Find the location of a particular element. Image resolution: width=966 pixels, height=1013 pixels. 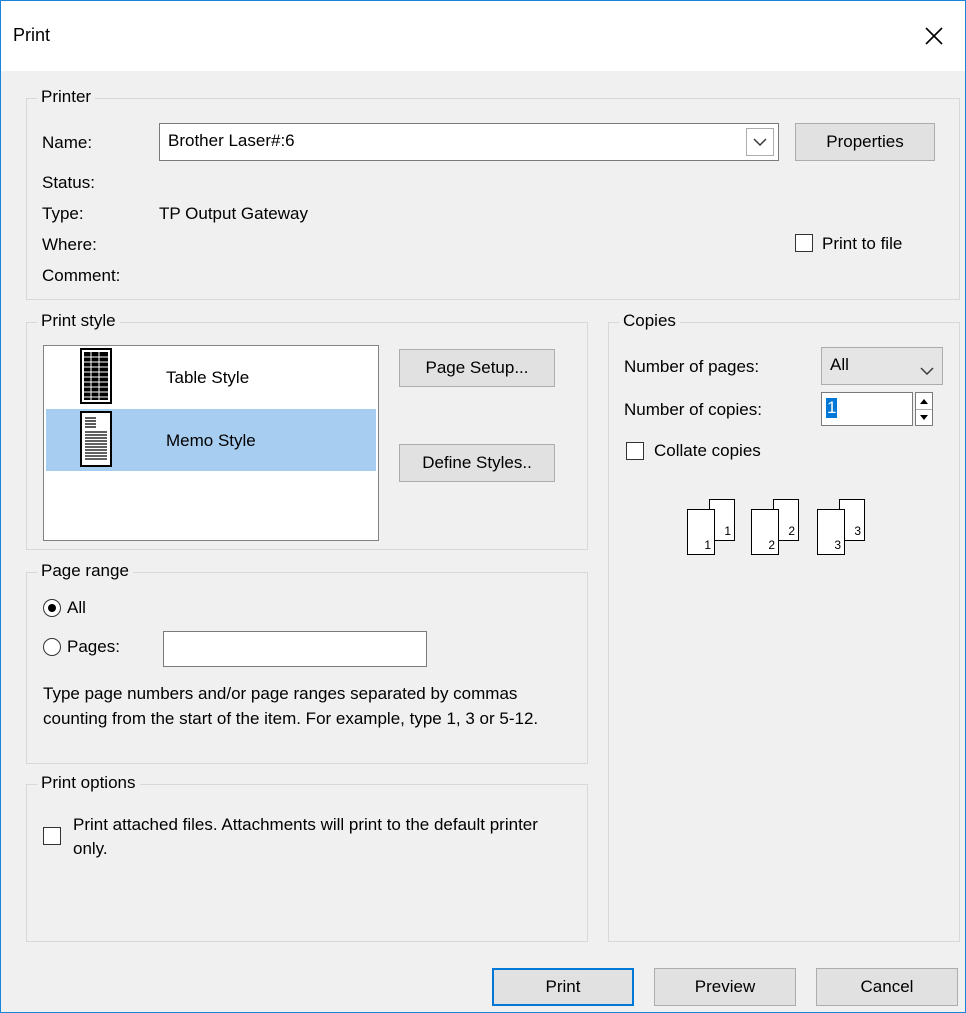

copies-stepper is located at coordinates (924, 409).